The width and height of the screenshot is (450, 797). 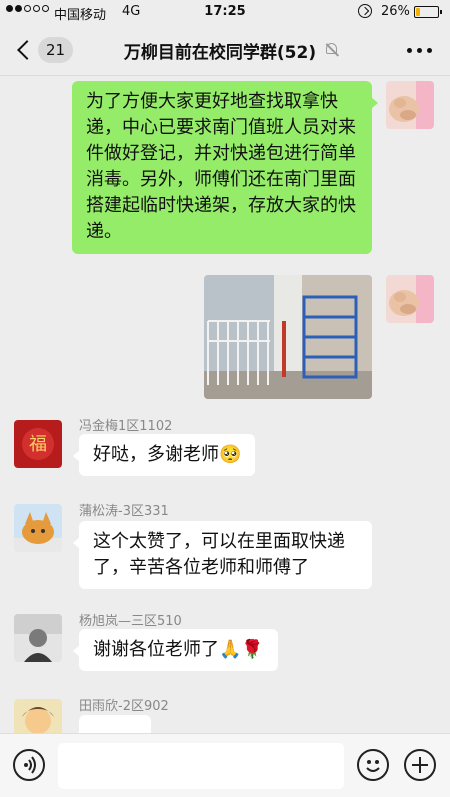 I want to click on message-bubble-other: 谢谢各位老师了🙏🌹, so click(x=175, y=650).